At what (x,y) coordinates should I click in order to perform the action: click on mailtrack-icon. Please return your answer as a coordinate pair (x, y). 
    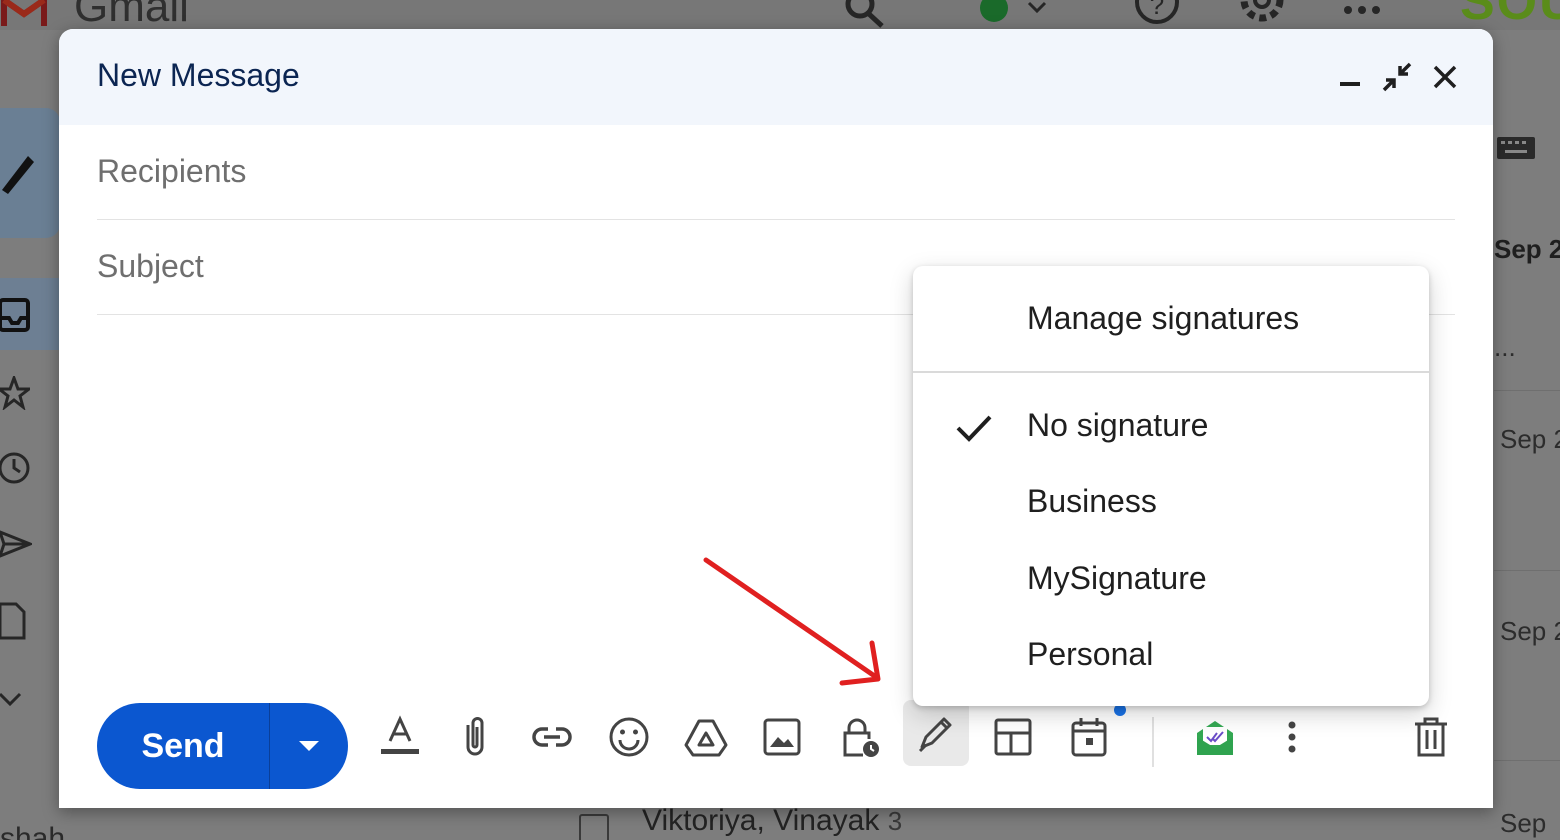
    Looking at the image, I should click on (1215, 738).